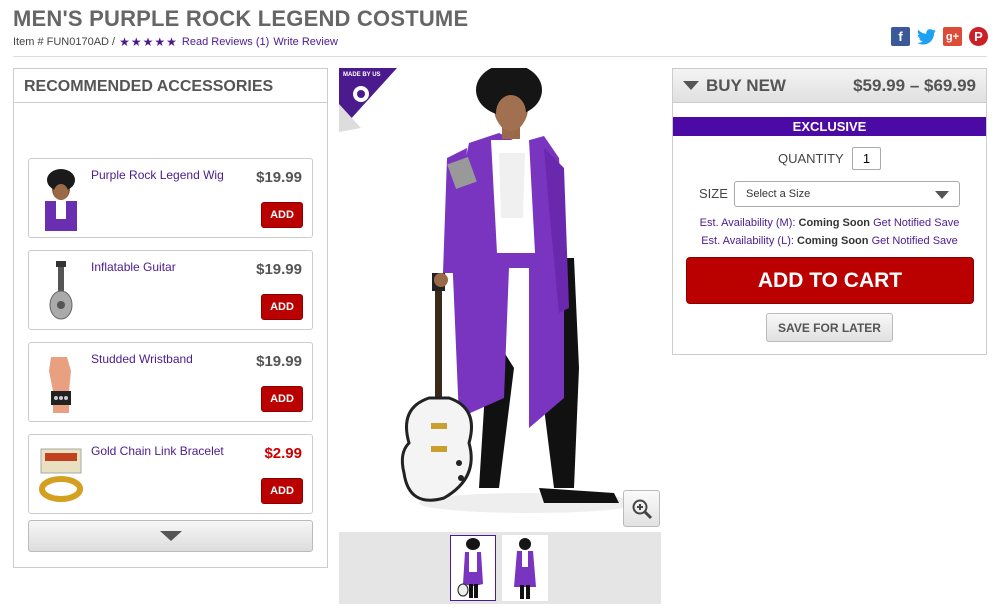 The height and width of the screenshot is (611, 1000). Describe the element at coordinates (866, 158) in the screenshot. I see `quantity-input` at that location.